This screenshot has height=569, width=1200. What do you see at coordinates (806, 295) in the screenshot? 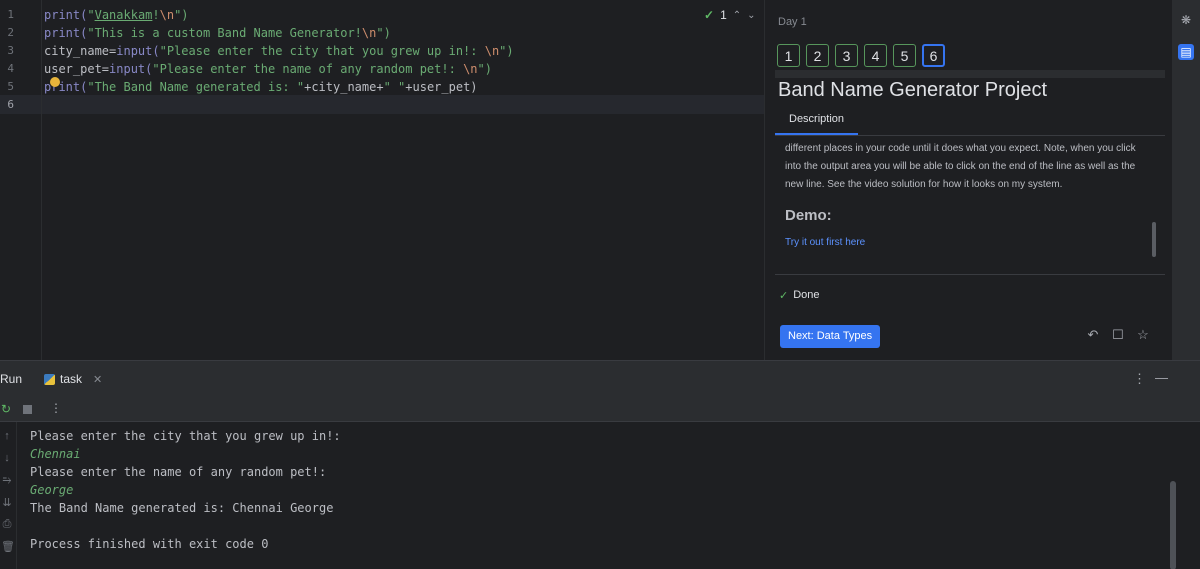
I see `done-label: Done` at bounding box center [806, 295].